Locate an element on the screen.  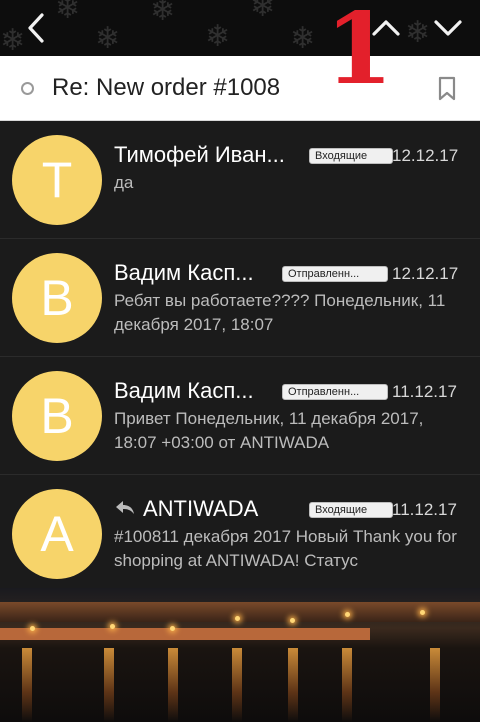
avatar: A is located at coordinates (57, 534).